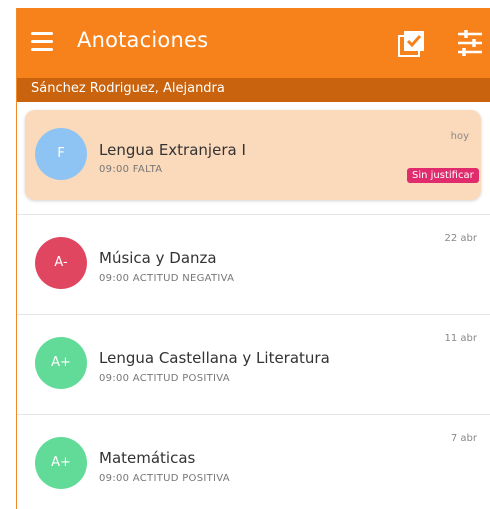 Image resolution: width=490 pixels, height=509 pixels. What do you see at coordinates (158, 258) in the screenshot?
I see `annotation-subject: Música y Danza` at bounding box center [158, 258].